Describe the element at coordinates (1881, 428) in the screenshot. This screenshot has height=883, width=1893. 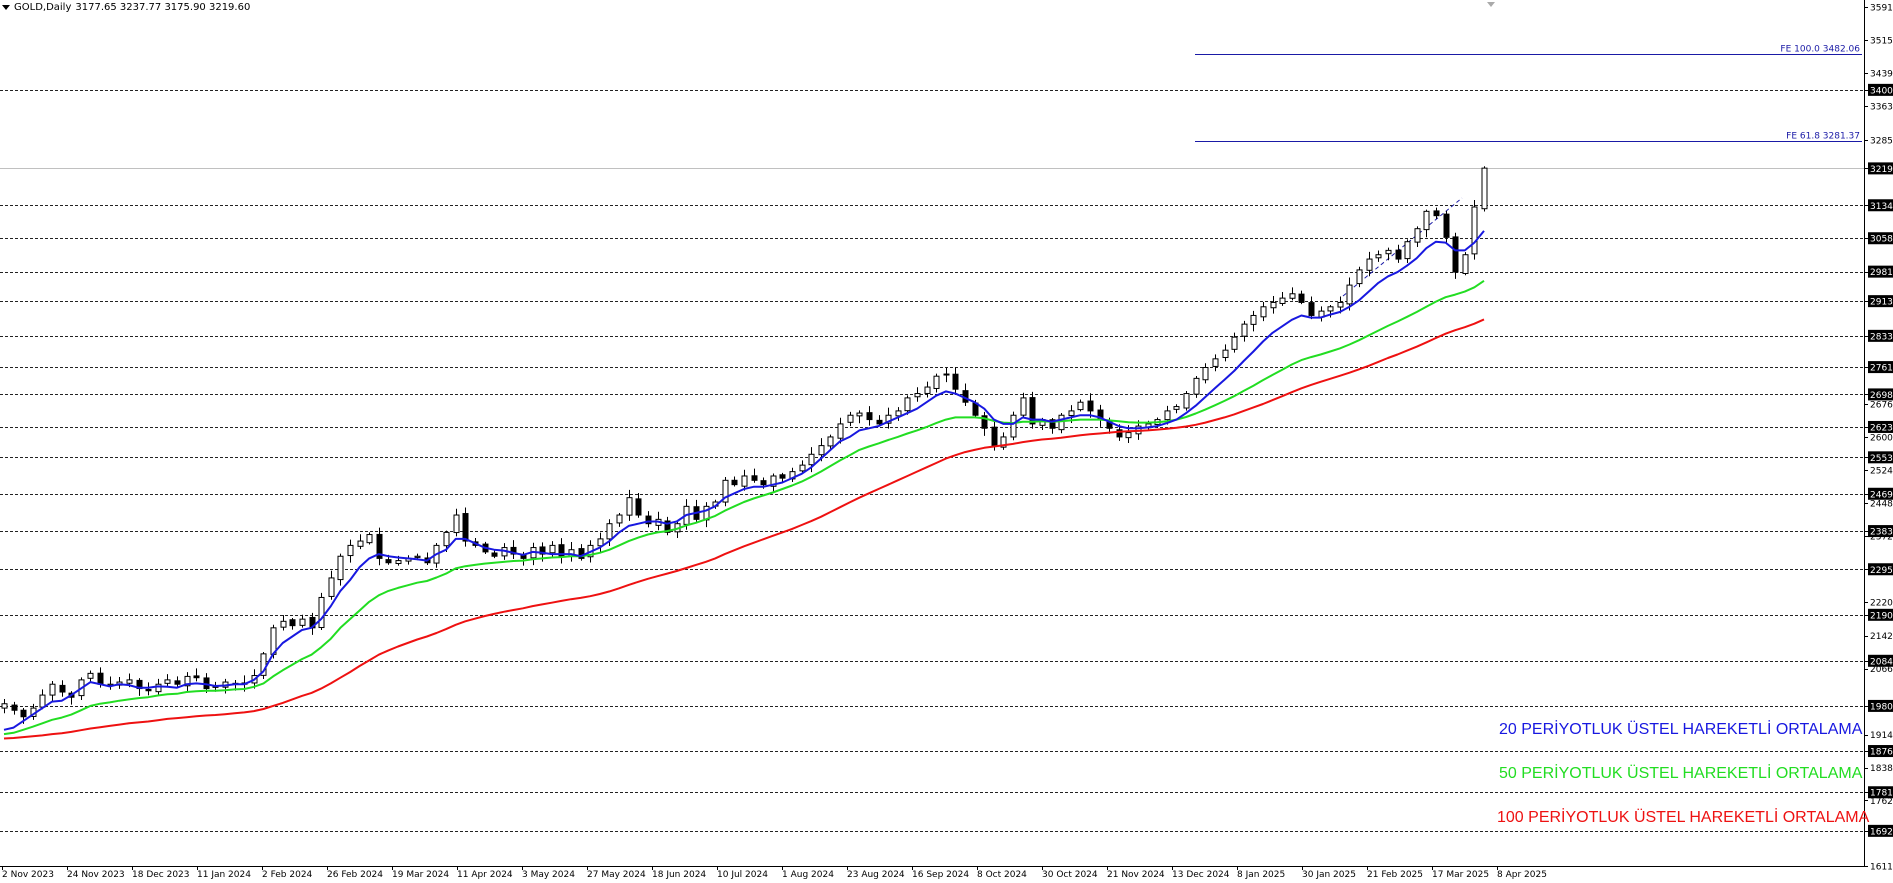
I see `y-tick-label: 2623` at that location.